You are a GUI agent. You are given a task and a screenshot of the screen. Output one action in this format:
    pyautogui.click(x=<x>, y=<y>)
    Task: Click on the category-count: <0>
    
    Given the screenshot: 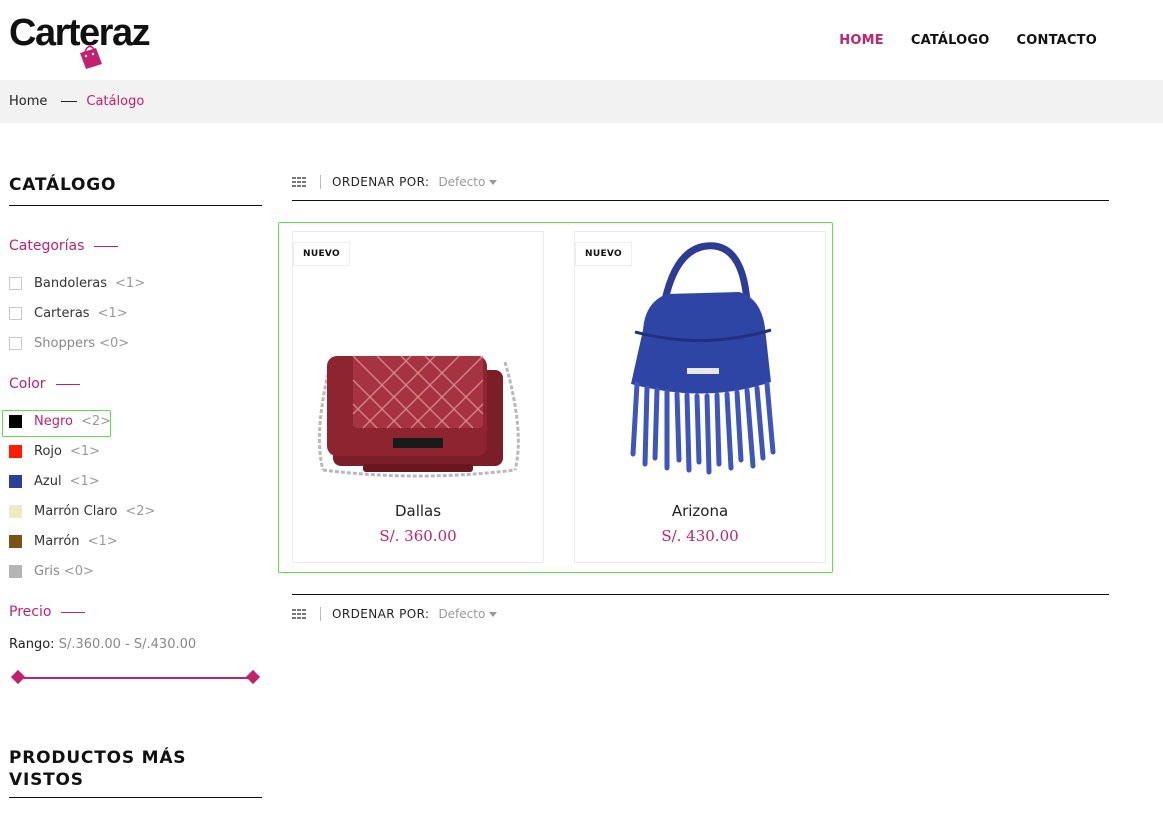 What is the action you would take?
    pyautogui.click(x=114, y=343)
    